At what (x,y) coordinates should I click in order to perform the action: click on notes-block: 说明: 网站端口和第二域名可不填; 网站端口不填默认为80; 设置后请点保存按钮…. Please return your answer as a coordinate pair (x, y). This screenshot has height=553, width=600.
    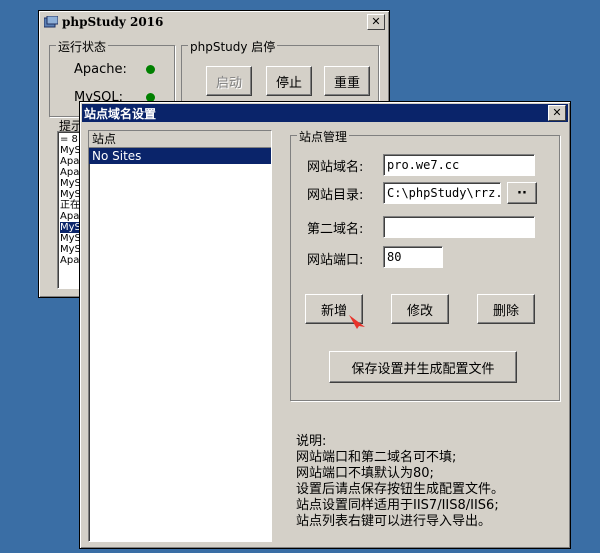
    Looking at the image, I should click on (400, 482).